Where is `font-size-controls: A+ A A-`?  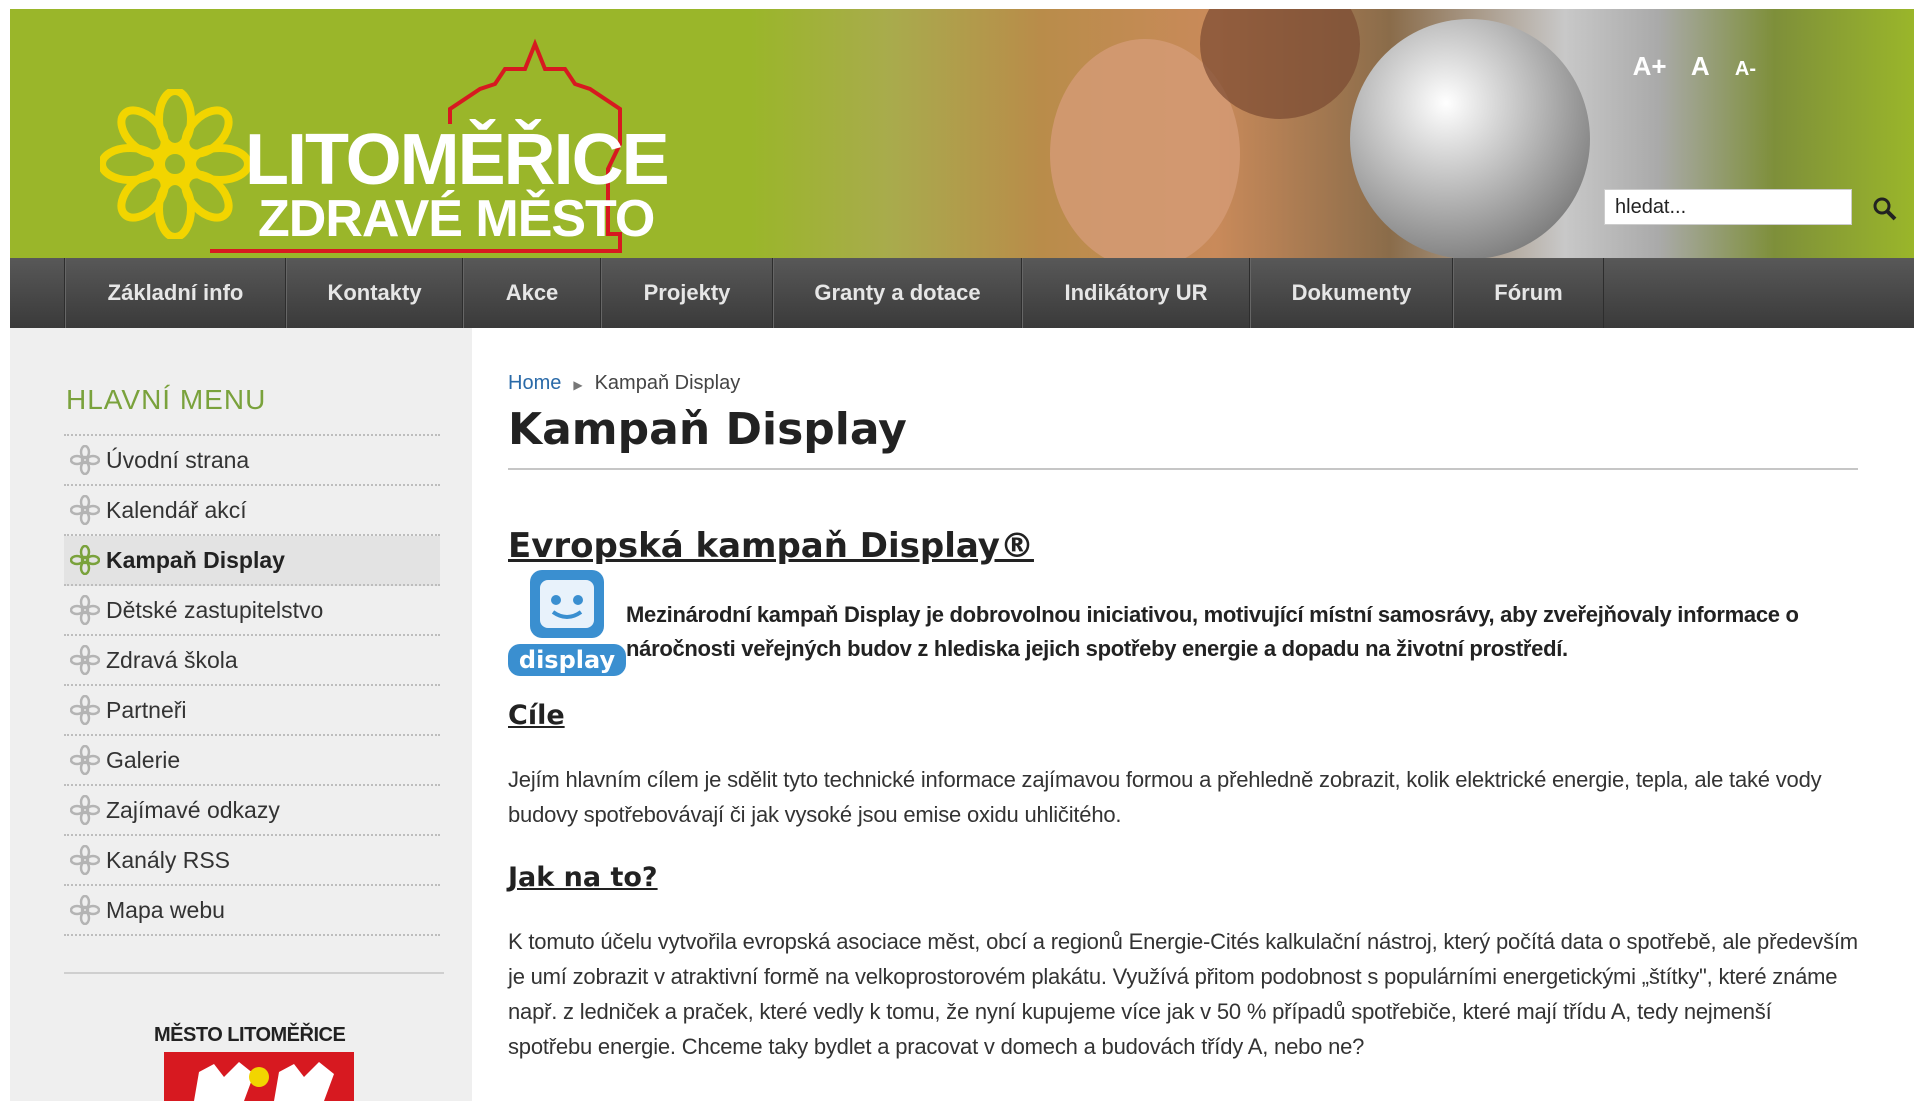 font-size-controls: A+ A A- is located at coordinates (1703, 66).